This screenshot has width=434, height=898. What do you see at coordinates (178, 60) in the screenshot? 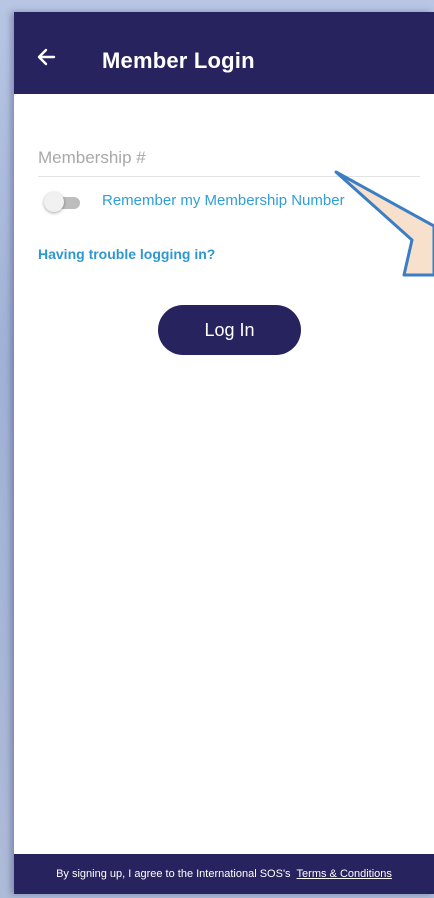
I see `page-title: Member Login` at bounding box center [178, 60].